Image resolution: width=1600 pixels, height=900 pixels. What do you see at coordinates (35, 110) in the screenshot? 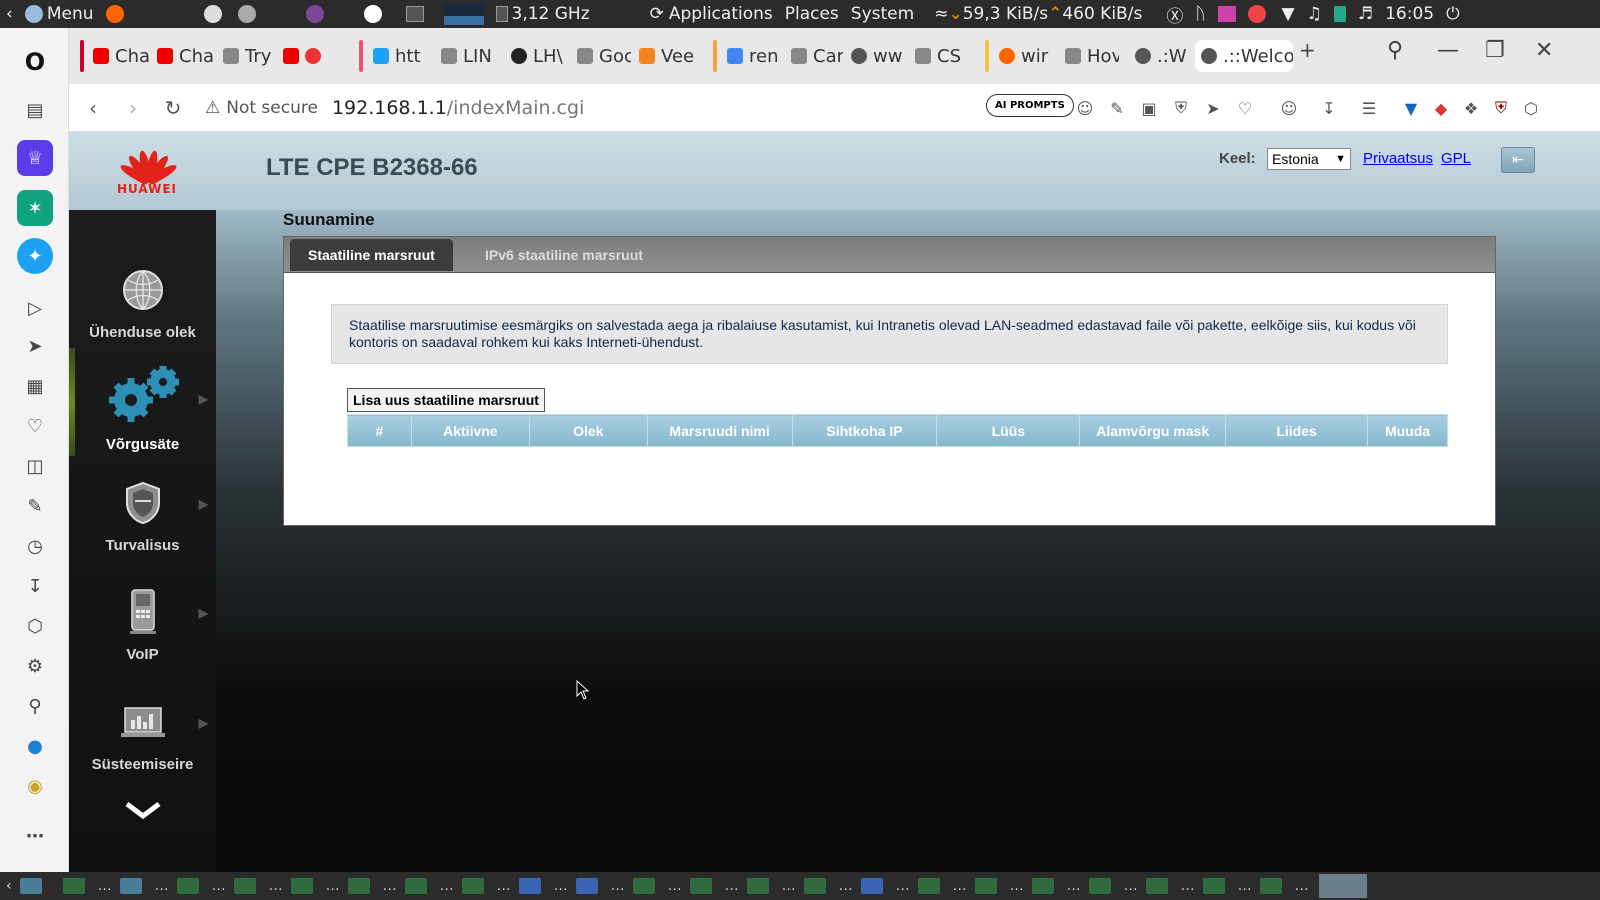
I see `reading-list-icon: ▤` at bounding box center [35, 110].